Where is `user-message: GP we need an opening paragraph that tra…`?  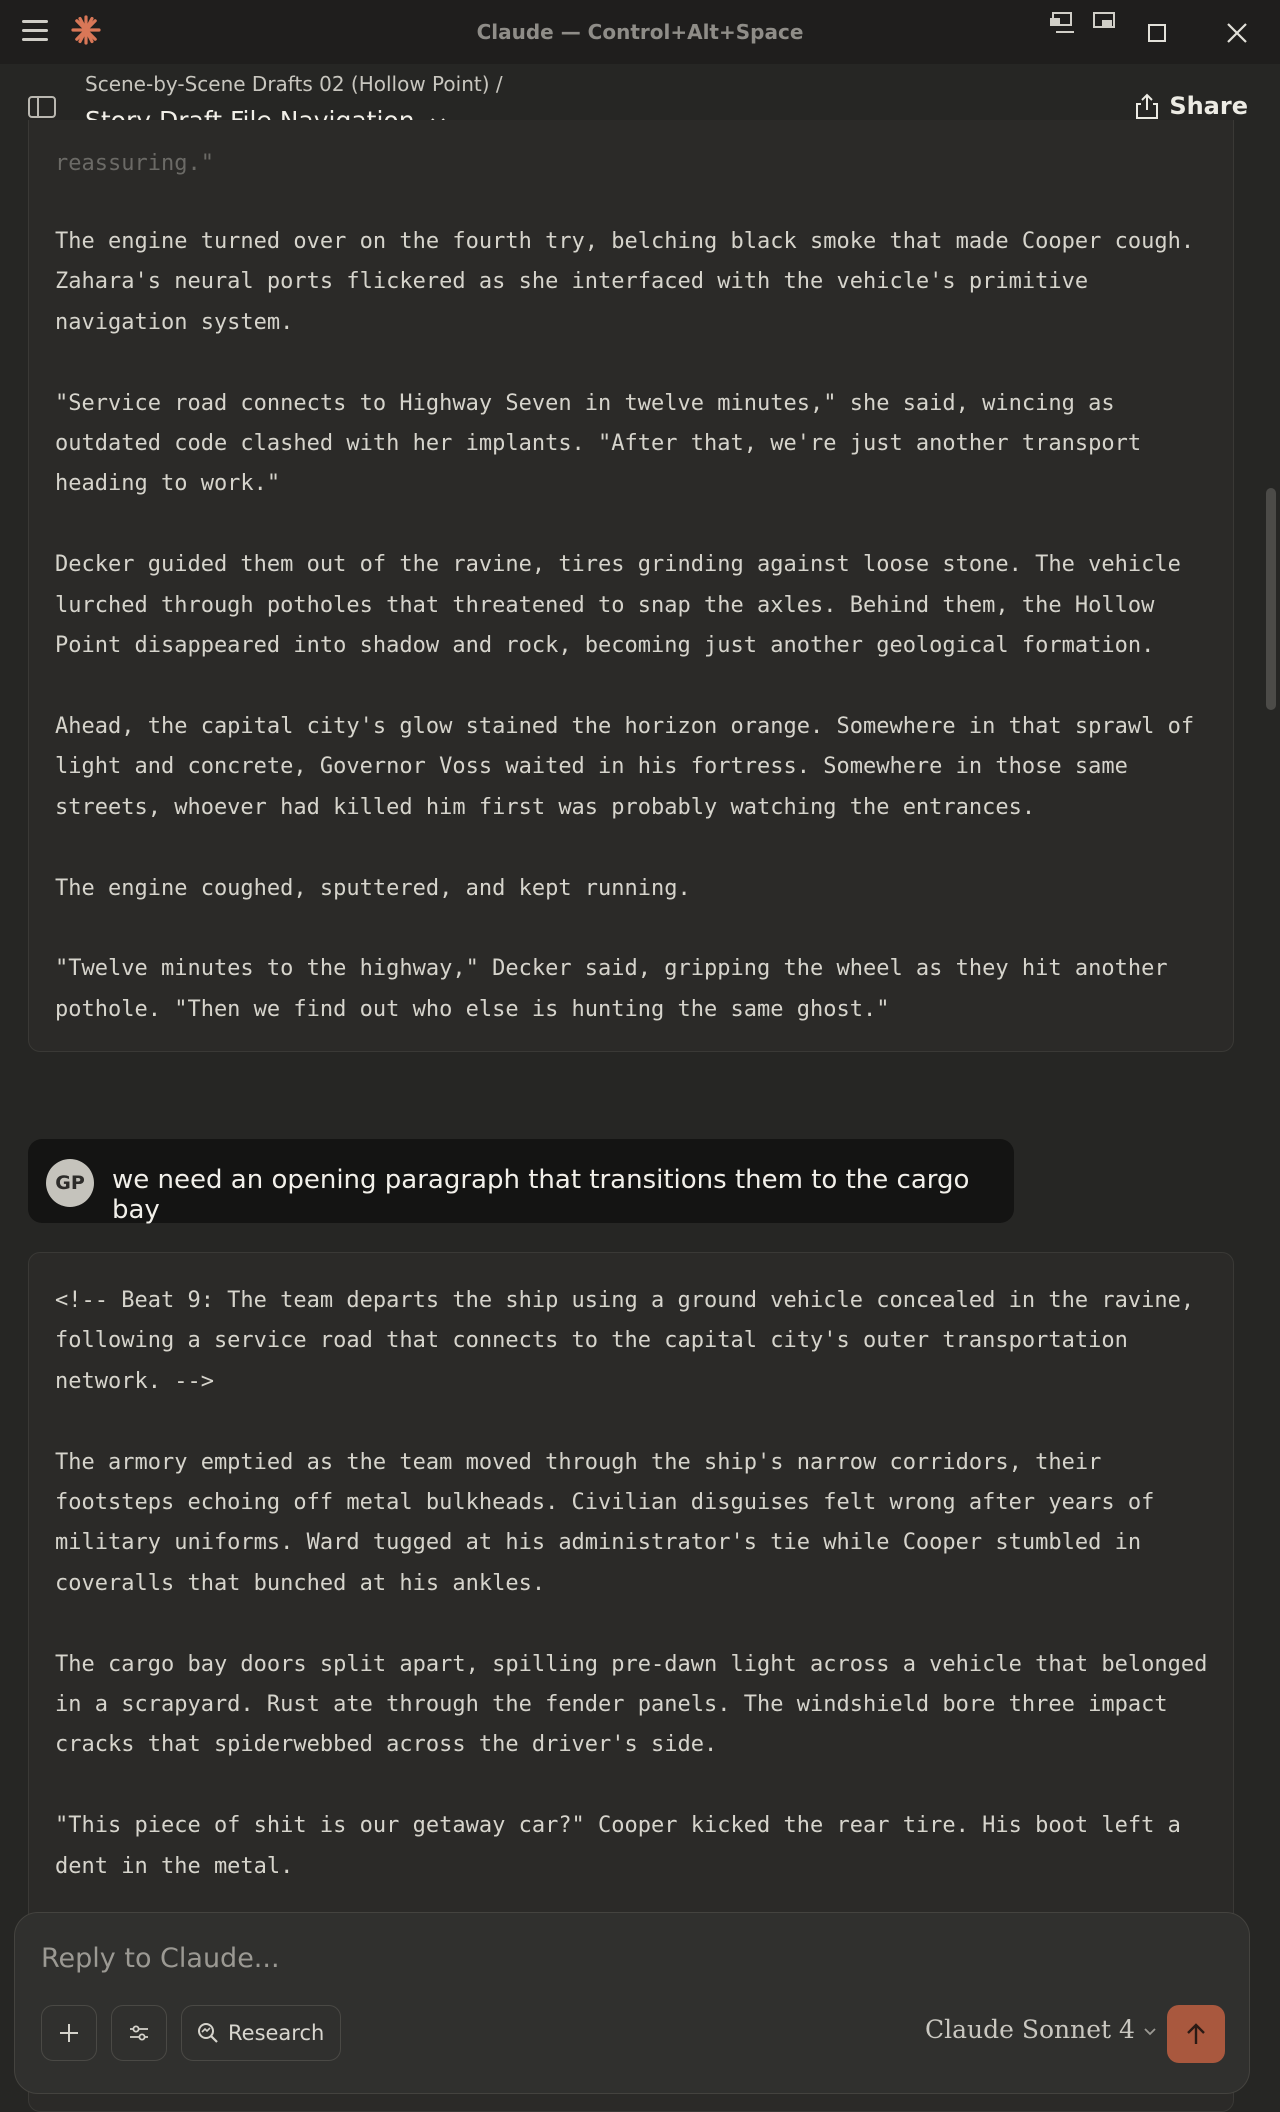 user-message: GP we need an opening paragraph that tra… is located at coordinates (521, 1182).